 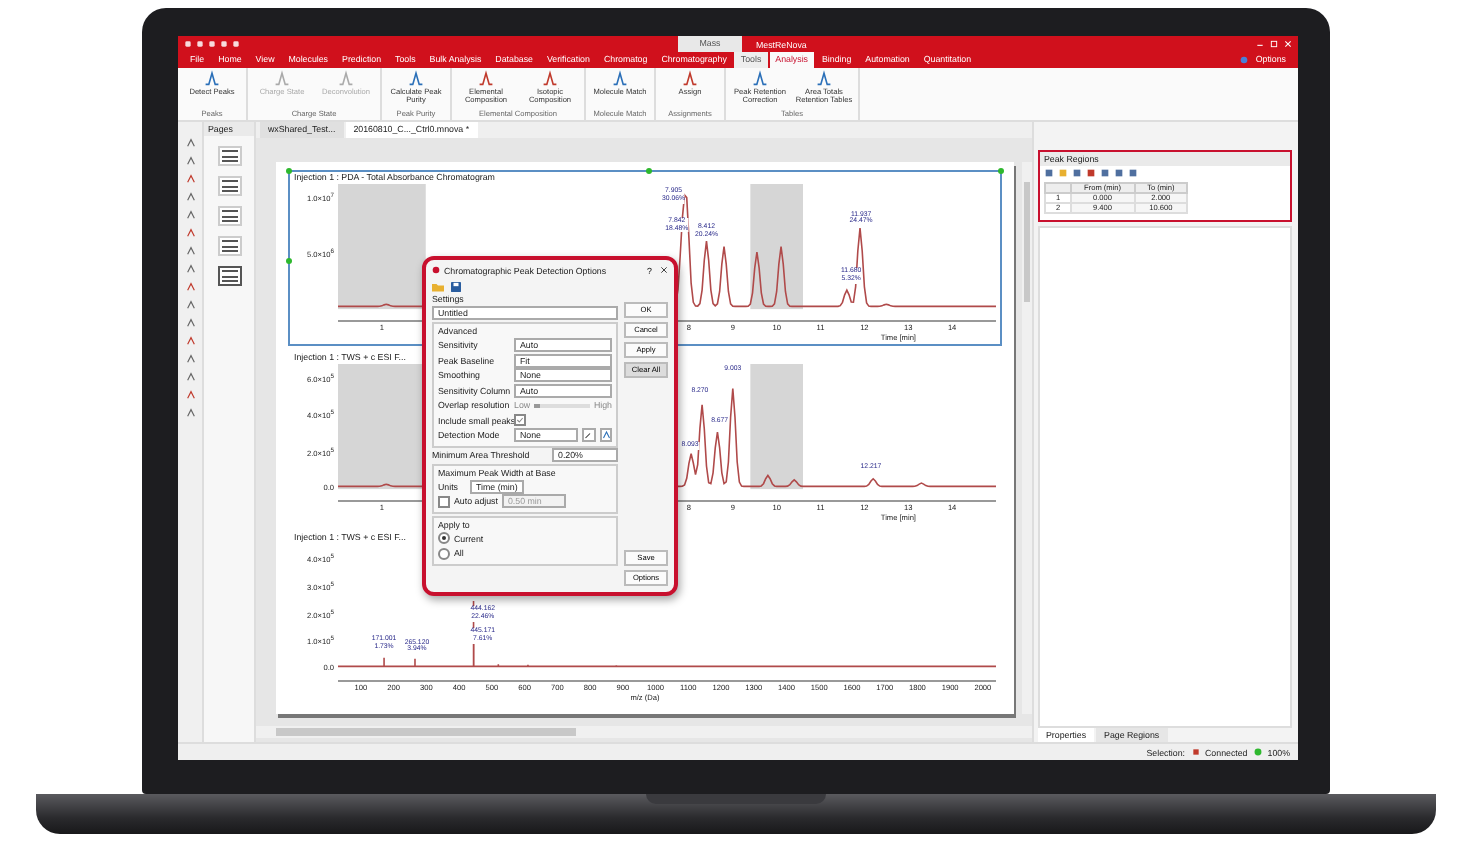 What do you see at coordinates (456, 286) in the screenshot?
I see `save-icon` at bounding box center [456, 286].